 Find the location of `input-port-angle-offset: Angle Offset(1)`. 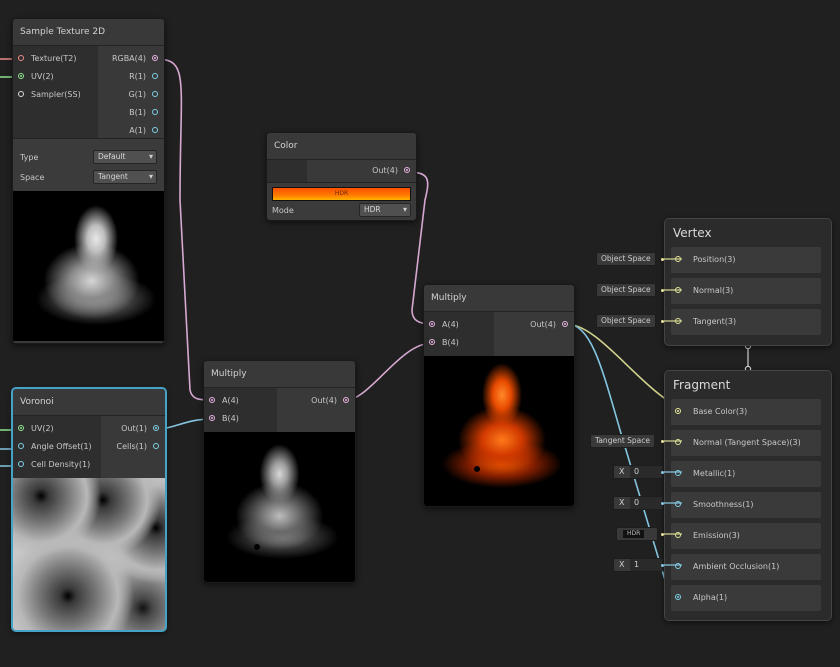

input-port-angle-offset: Angle Offset(1) is located at coordinates (57, 447).